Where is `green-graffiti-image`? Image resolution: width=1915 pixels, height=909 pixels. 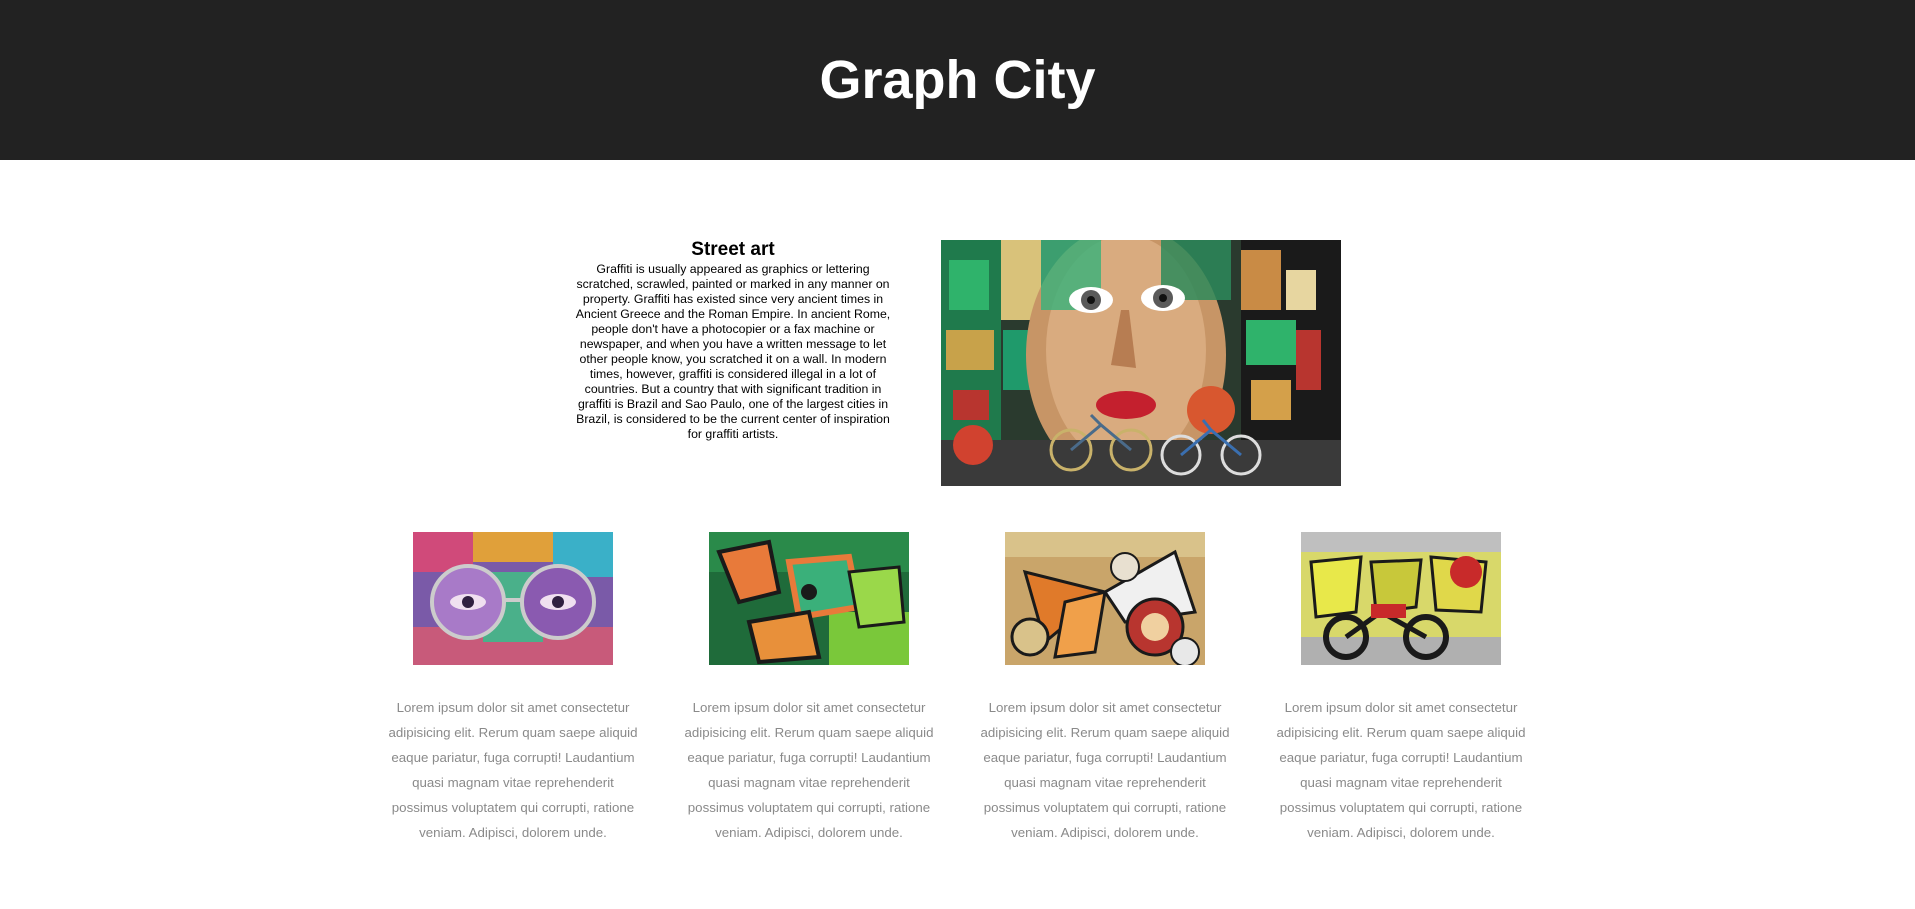
green-graffiti-image is located at coordinates (809, 598).